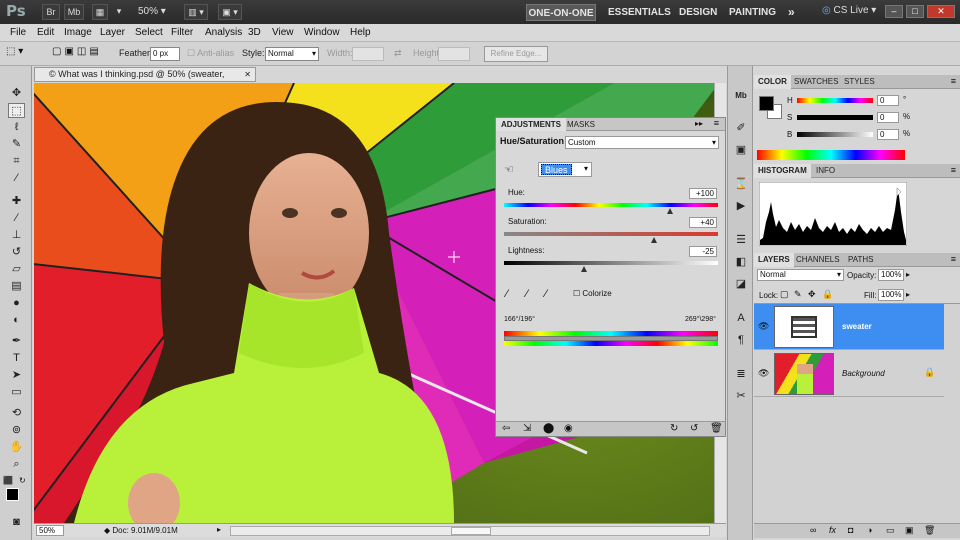 This screenshot has width=960, height=540. I want to click on menu-window: Window, so click(322, 32).